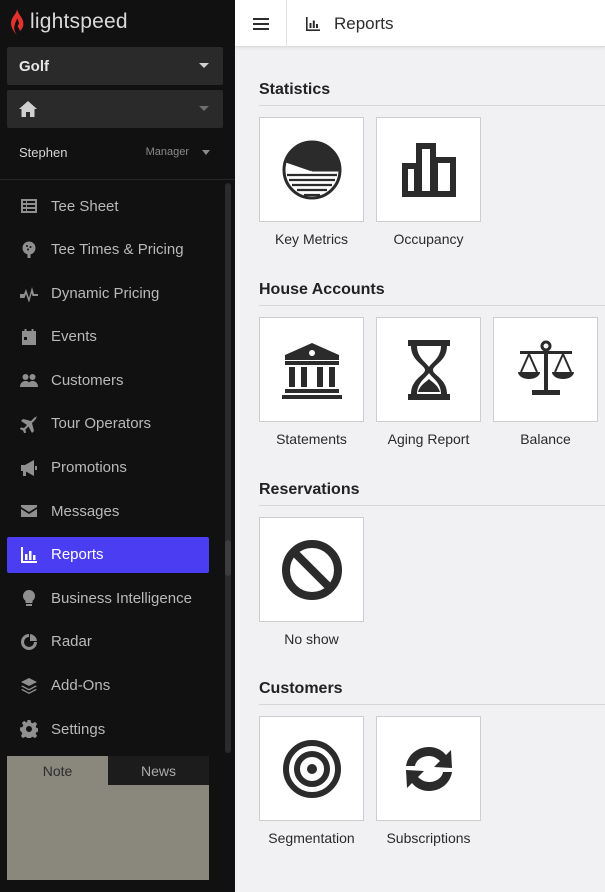 The height and width of the screenshot is (892, 605). Describe the element at coordinates (108, 424) in the screenshot. I see `sidebar-item-tour-operators: Tour Operators` at that location.